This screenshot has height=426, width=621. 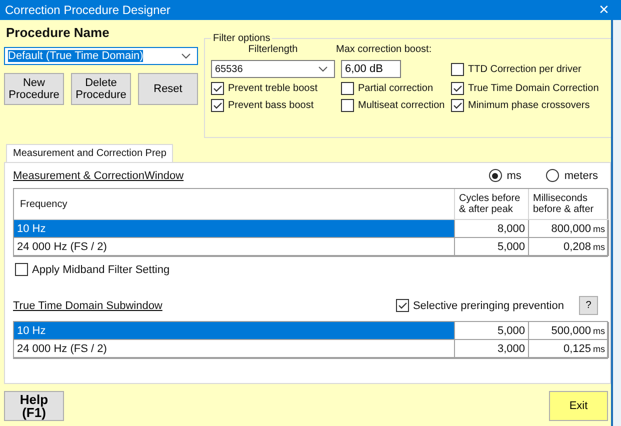 I want to click on table-cell: 8,000, so click(x=492, y=229).